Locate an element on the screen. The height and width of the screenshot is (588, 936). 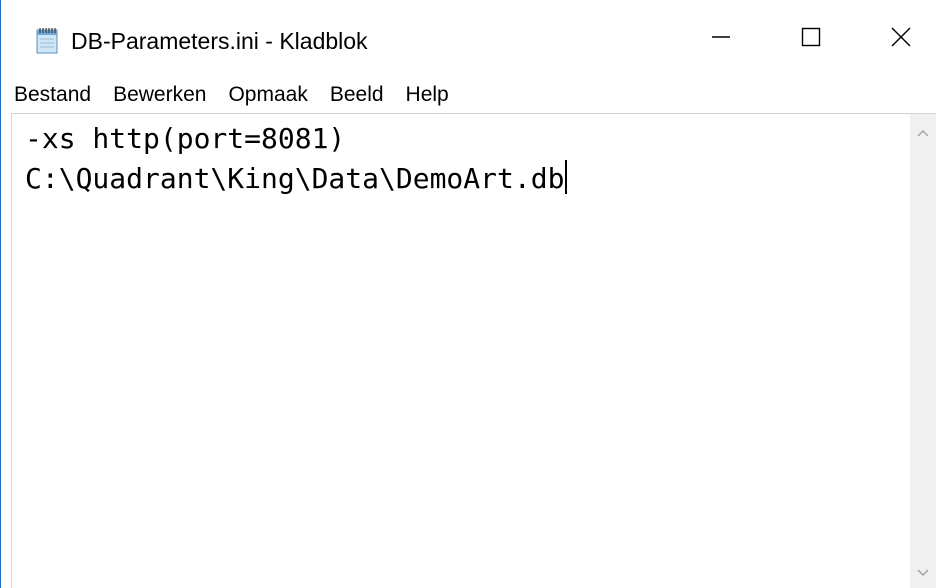
chevron-down-icon is located at coordinates (923, 574).